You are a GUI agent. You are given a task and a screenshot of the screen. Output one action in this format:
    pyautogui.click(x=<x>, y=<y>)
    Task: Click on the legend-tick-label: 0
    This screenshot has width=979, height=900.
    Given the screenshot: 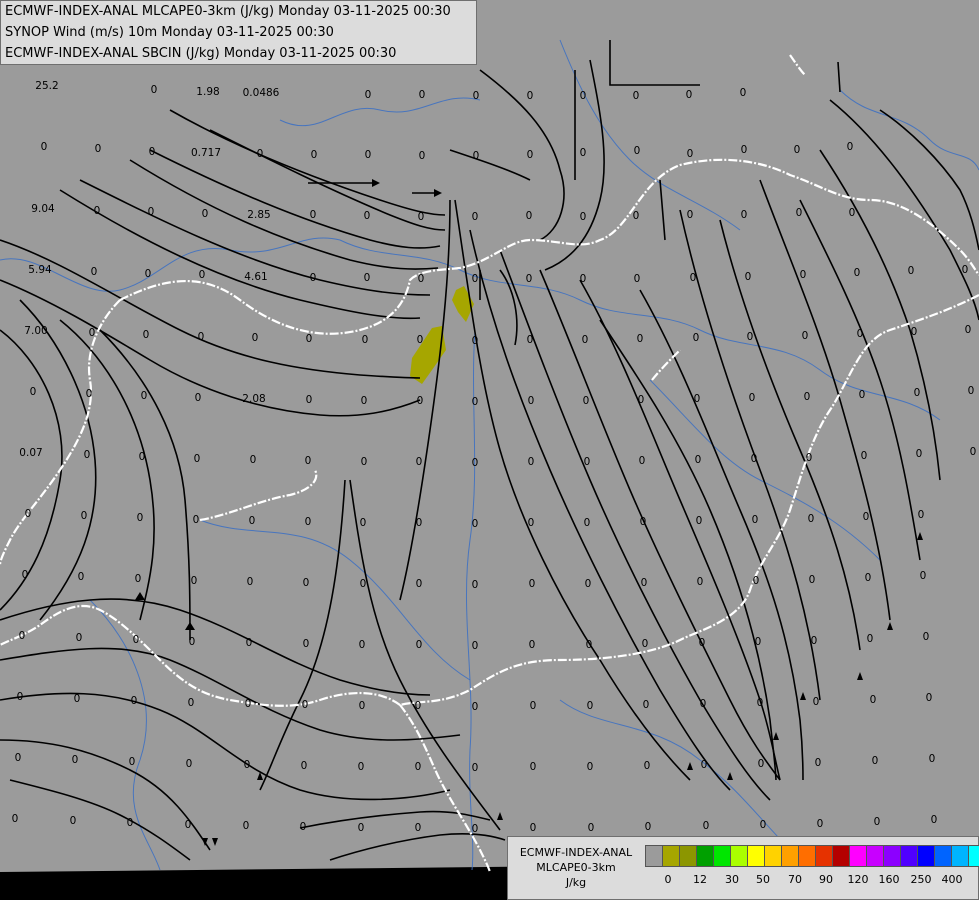 What is the action you would take?
    pyautogui.click(x=668, y=879)
    